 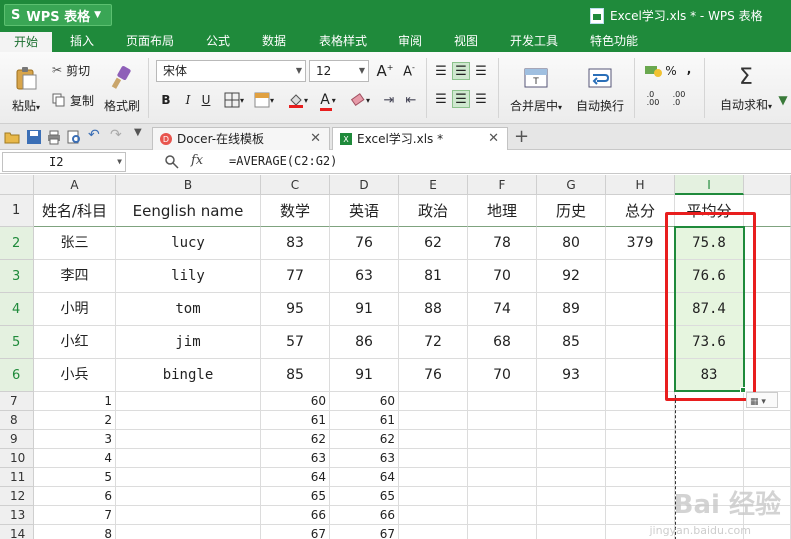 What do you see at coordinates (709, 243) in the screenshot?
I see `average-cell: 75.8` at bounding box center [709, 243].